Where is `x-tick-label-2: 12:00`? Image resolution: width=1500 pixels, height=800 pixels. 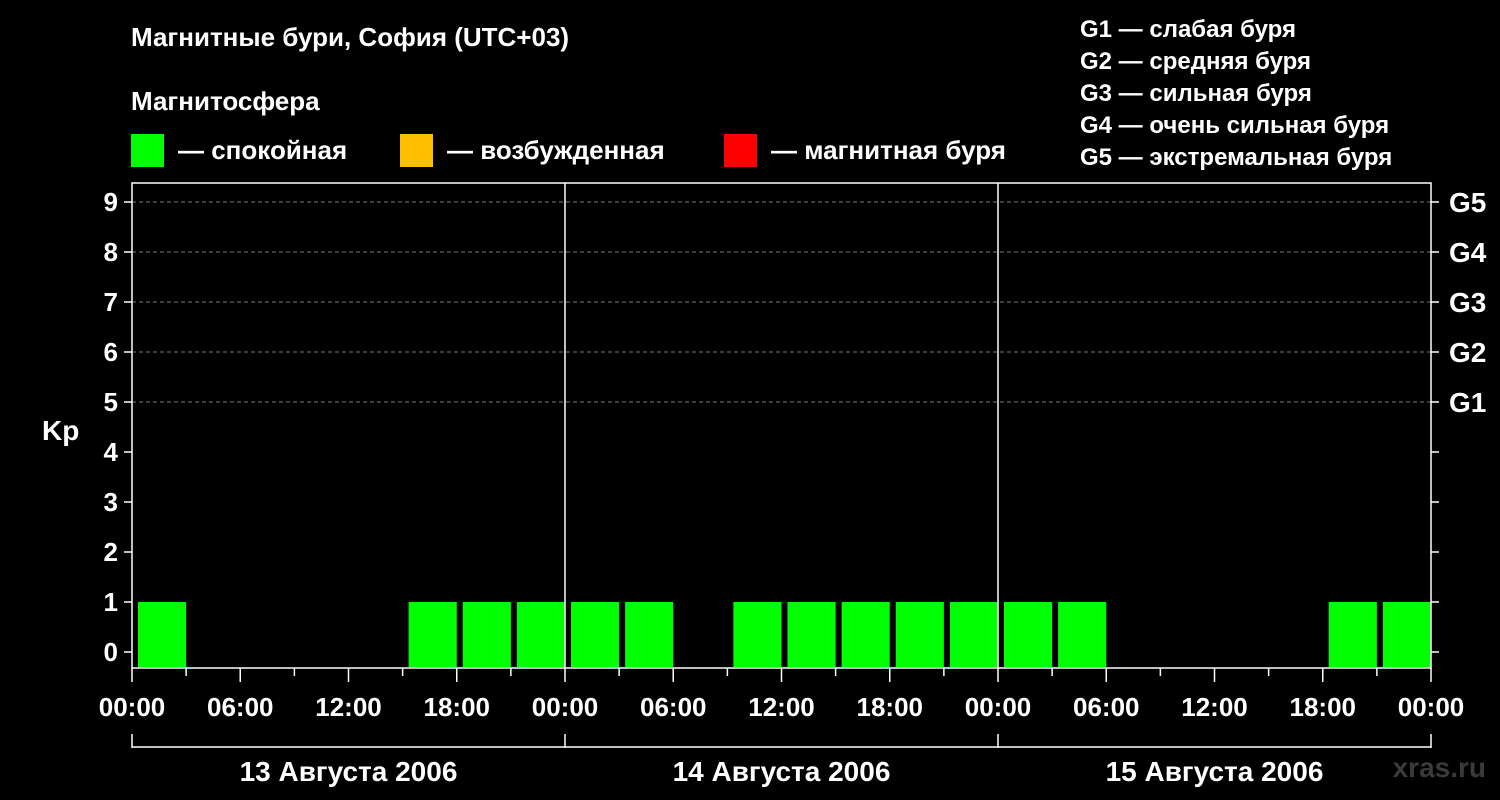 x-tick-label-2: 12:00 is located at coordinates (348, 707).